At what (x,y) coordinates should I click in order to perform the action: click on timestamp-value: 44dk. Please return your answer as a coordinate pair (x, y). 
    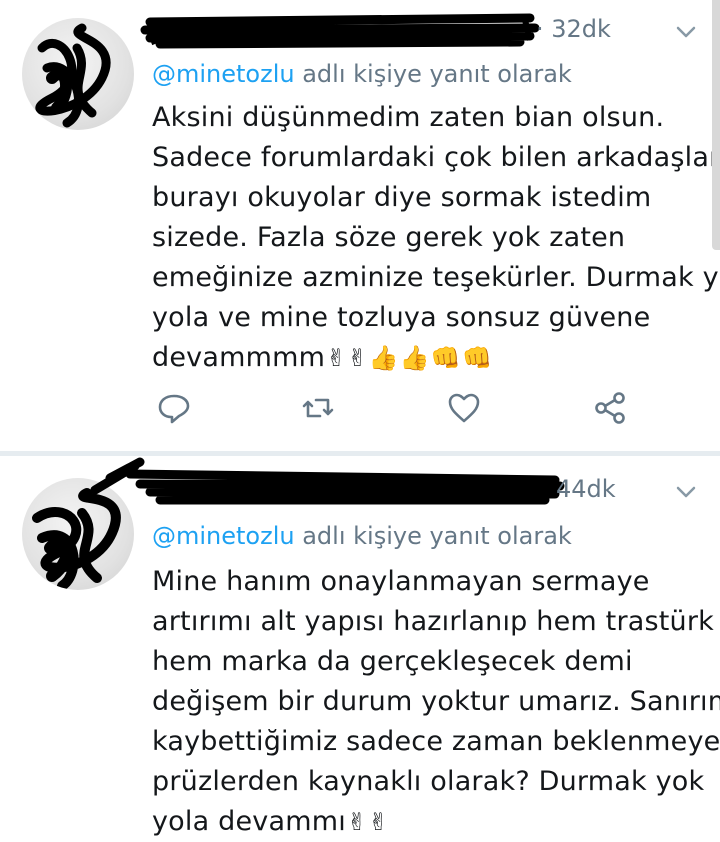
    Looking at the image, I should click on (586, 489).